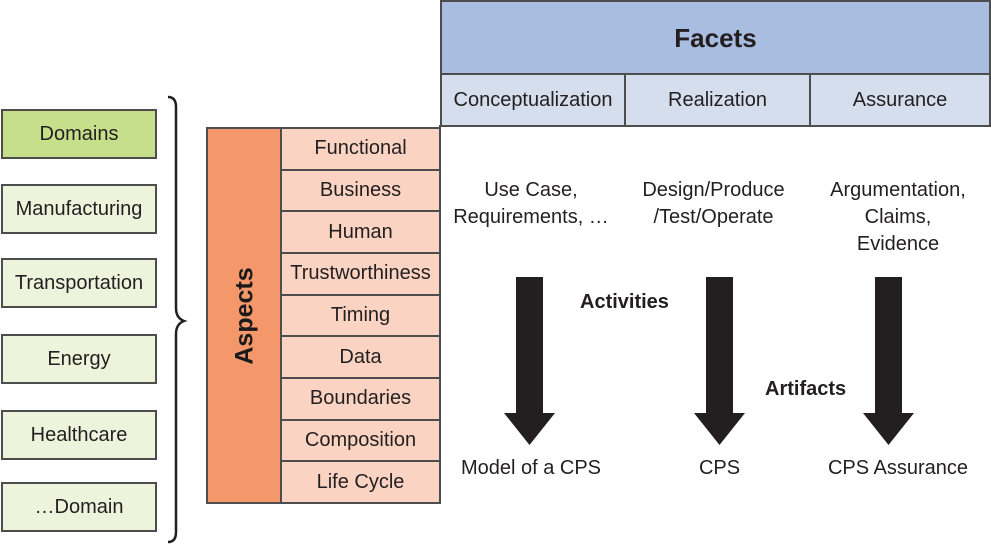 Image resolution: width=991 pixels, height=546 pixels. Describe the element at coordinates (533, 99) in the screenshot. I see `facet-conceptualization: Conceptualization` at that location.